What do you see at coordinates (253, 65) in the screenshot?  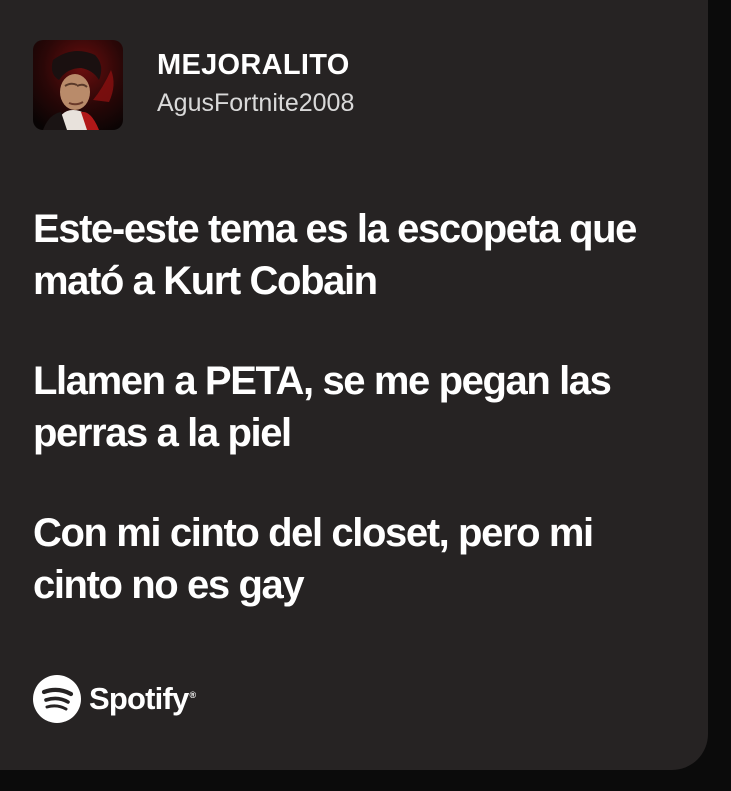 I see `song-title: MEJORALITO` at bounding box center [253, 65].